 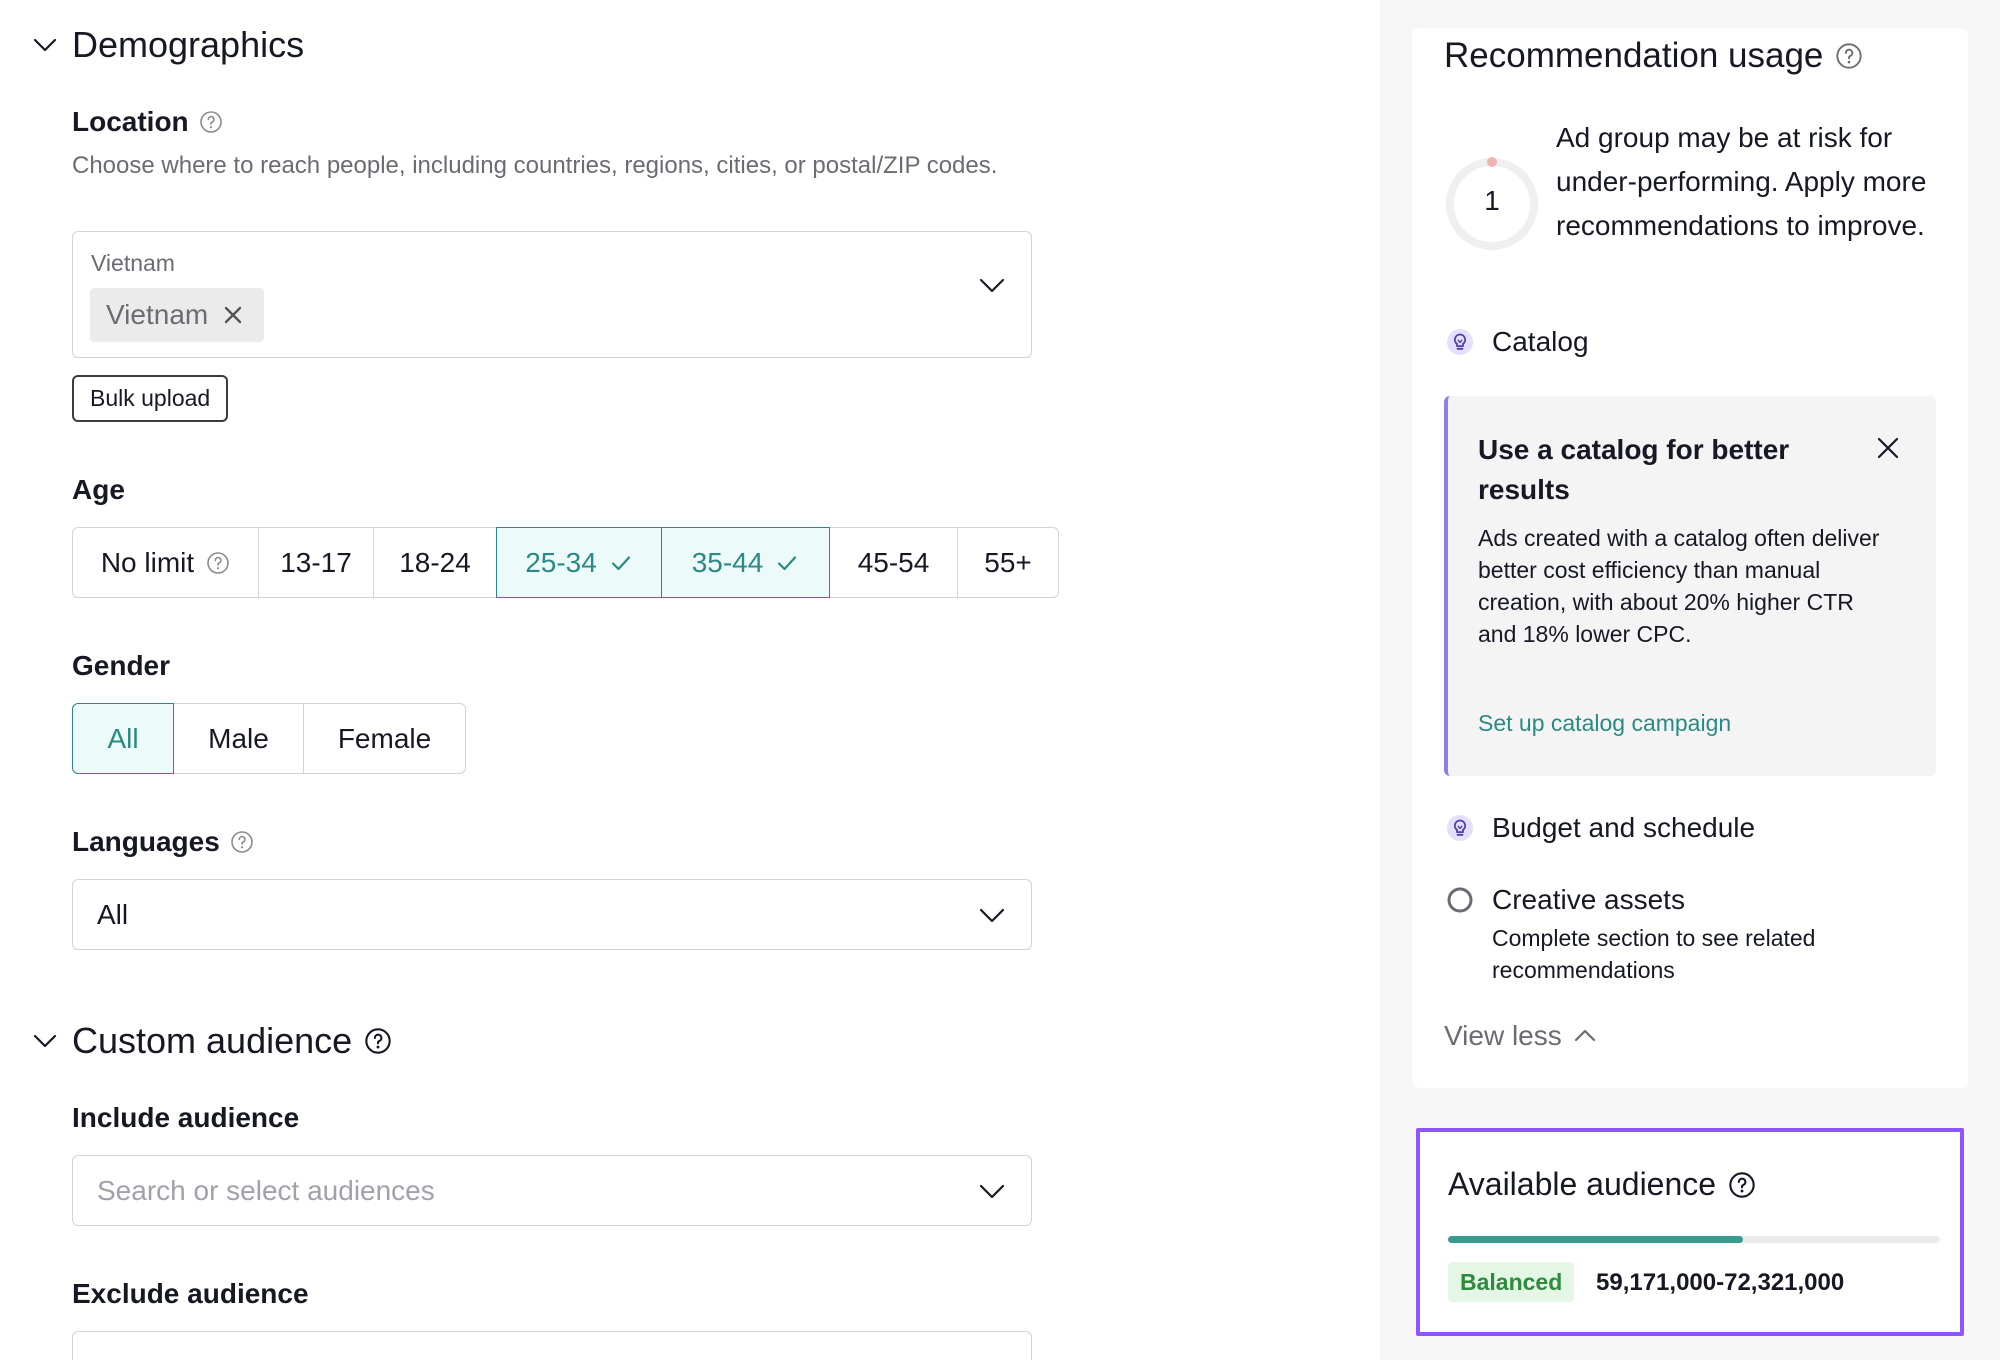 I want to click on gender-option-male: Male, so click(x=238, y=738).